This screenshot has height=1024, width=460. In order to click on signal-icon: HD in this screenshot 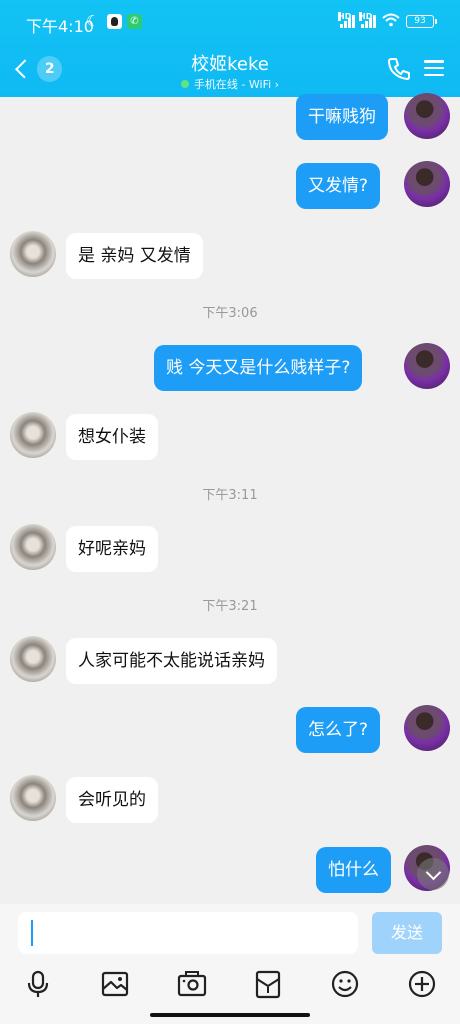, I will do `click(346, 20)`.